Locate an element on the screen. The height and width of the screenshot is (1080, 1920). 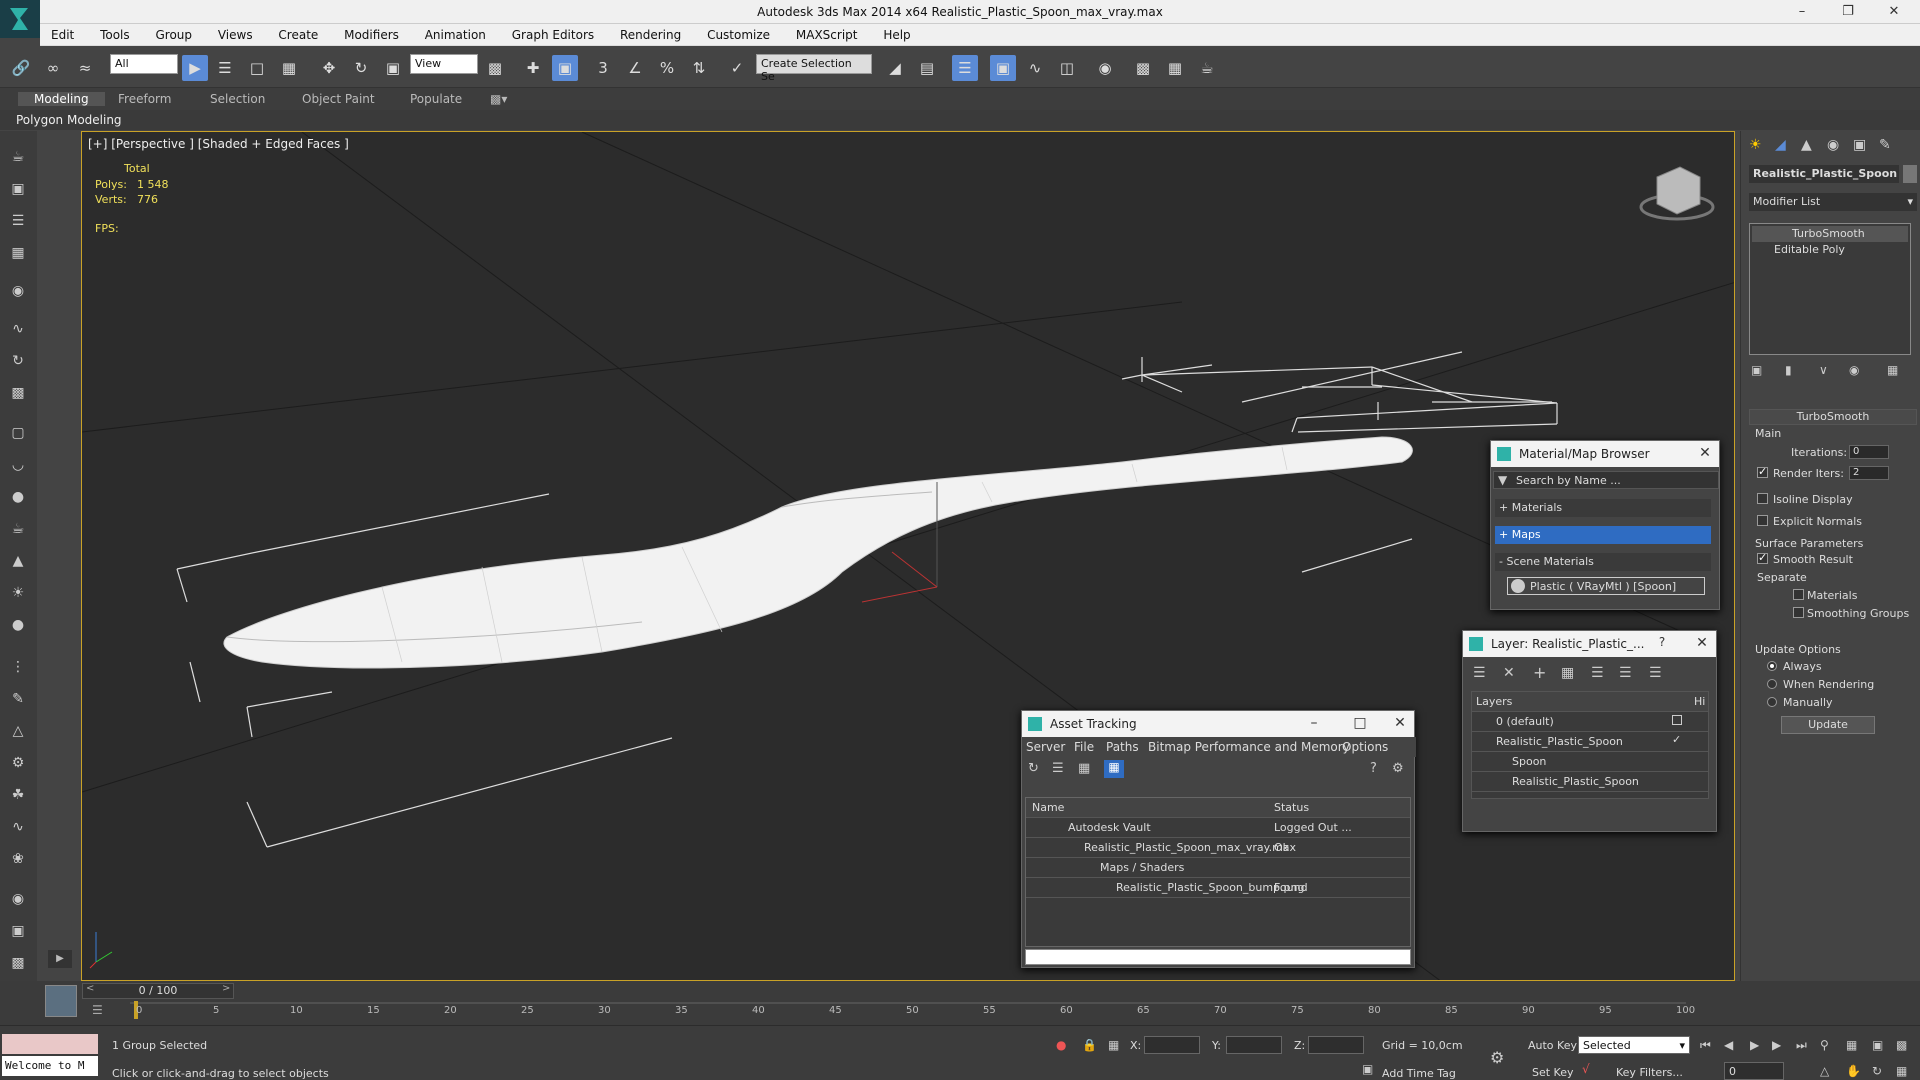
render-icon: ▩ is located at coordinates (18, 963).